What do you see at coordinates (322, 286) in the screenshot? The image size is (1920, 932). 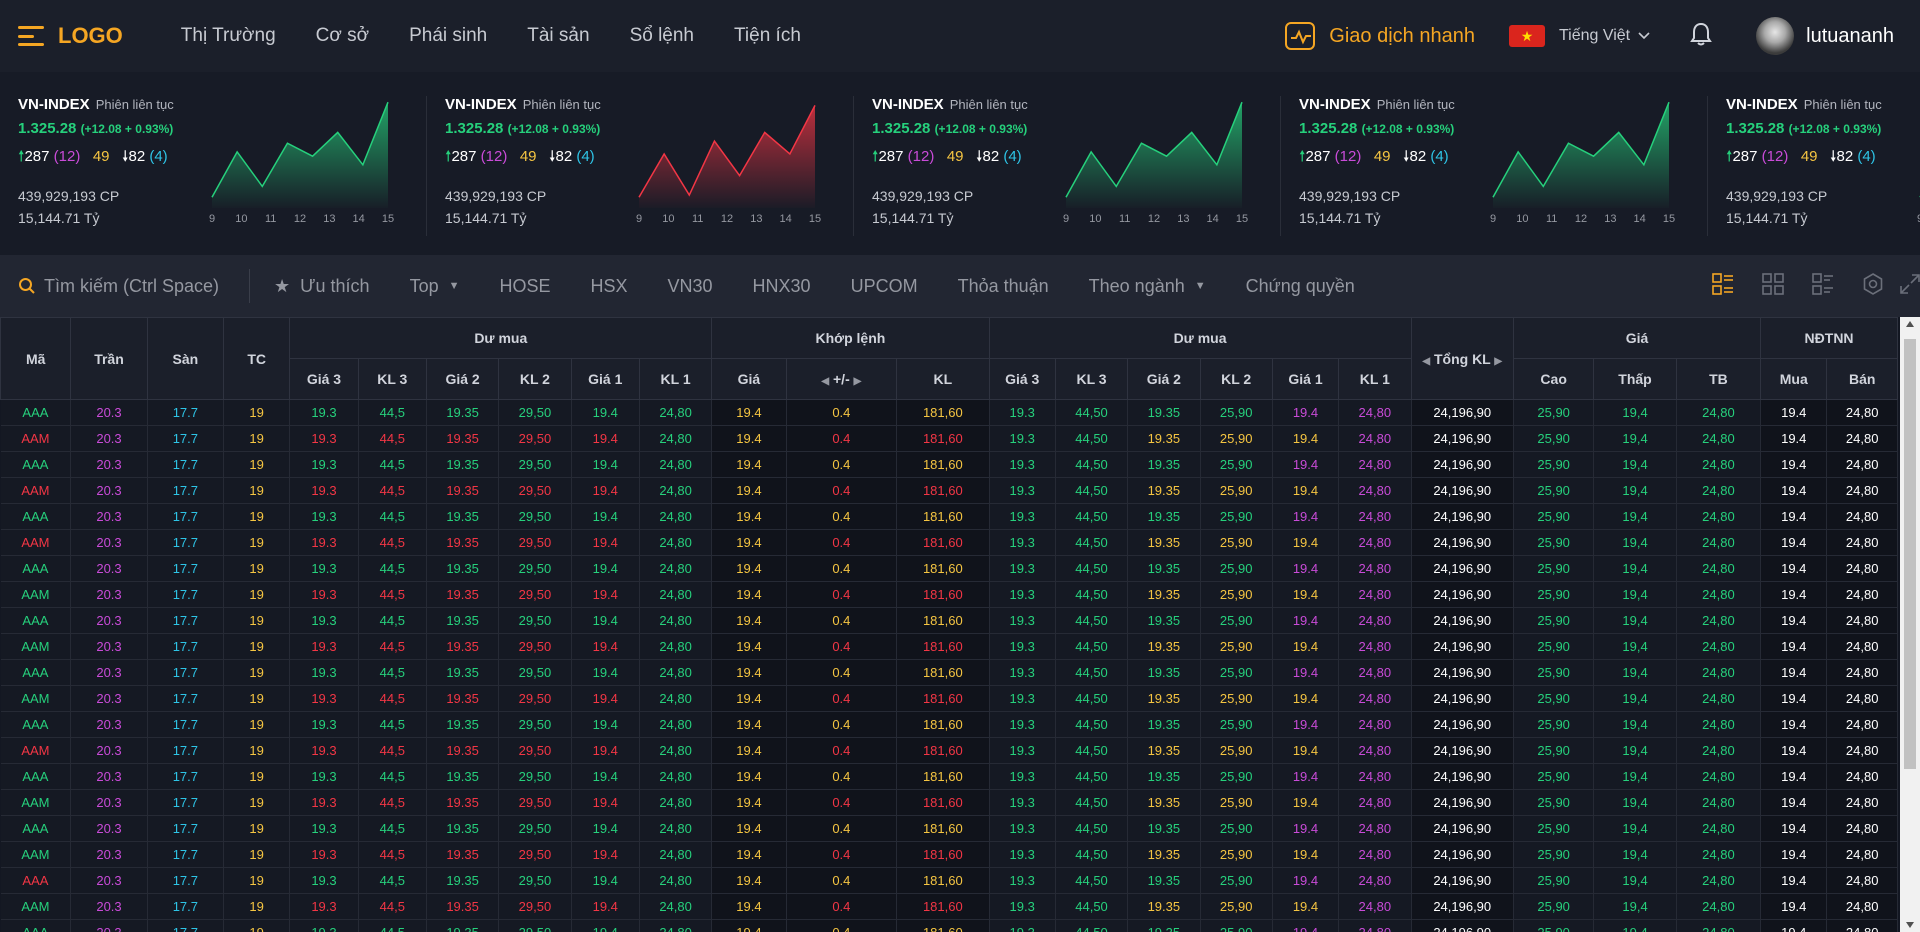 I see `favorite-tab: ★ Ưu thích` at bounding box center [322, 286].